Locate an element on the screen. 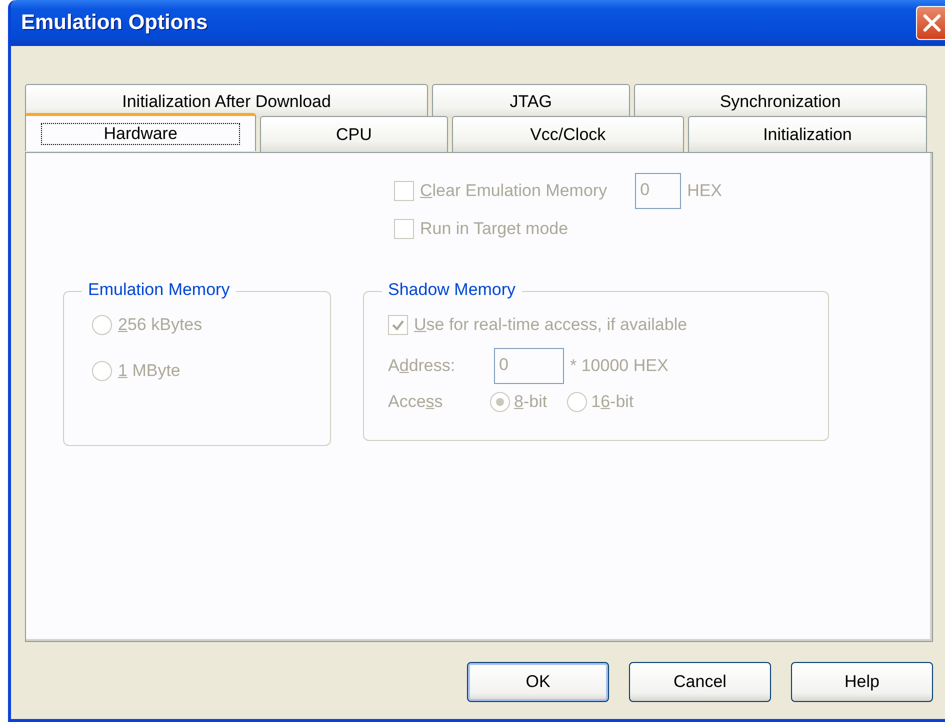  close-button is located at coordinates (930, 23).